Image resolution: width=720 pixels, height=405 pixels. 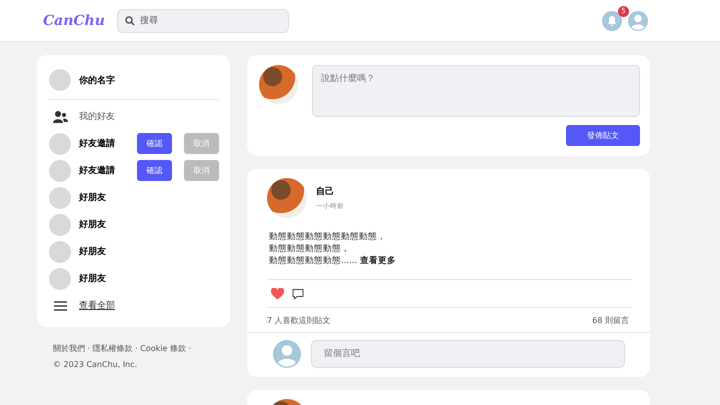 What do you see at coordinates (299, 320) in the screenshot?
I see `likes-count: 7 人喜歡這則貼文` at bounding box center [299, 320].